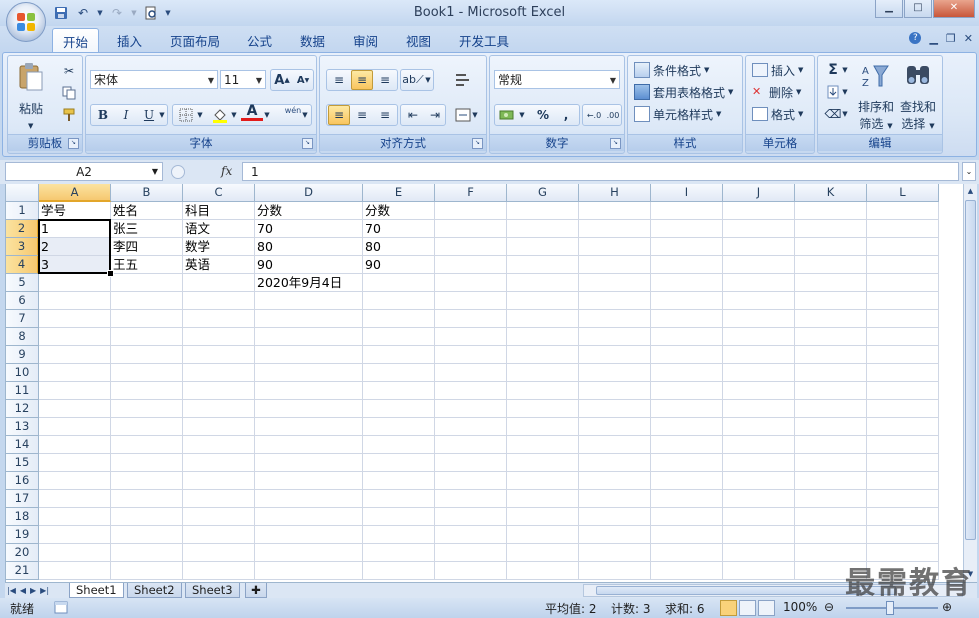 The image size is (979, 618). I want to click on row-header-13: 13, so click(22, 427).